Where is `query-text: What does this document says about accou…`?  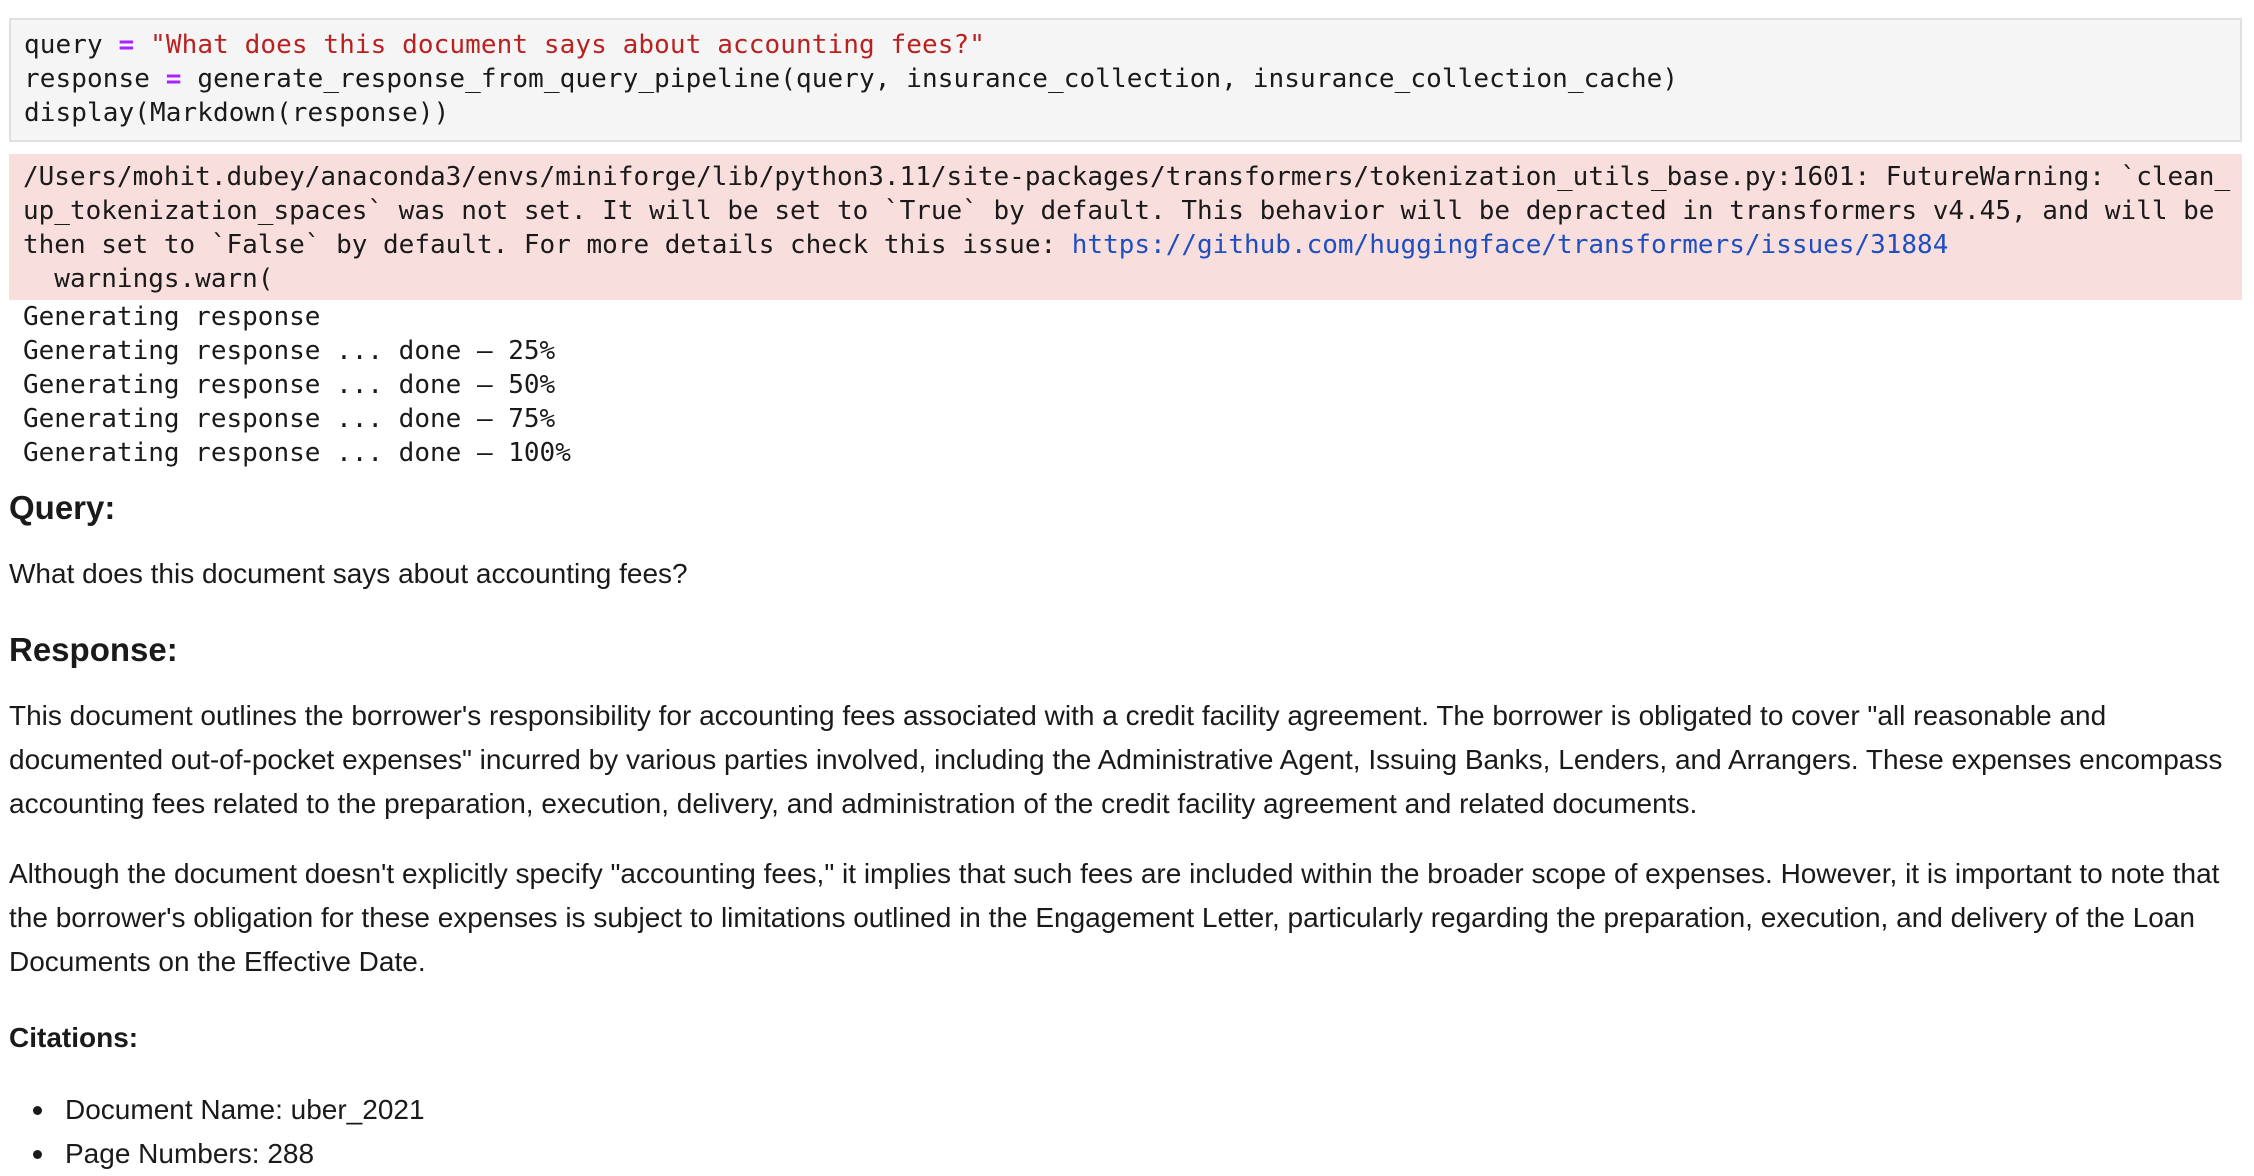 query-text: What does this document says about accou… is located at coordinates (348, 573).